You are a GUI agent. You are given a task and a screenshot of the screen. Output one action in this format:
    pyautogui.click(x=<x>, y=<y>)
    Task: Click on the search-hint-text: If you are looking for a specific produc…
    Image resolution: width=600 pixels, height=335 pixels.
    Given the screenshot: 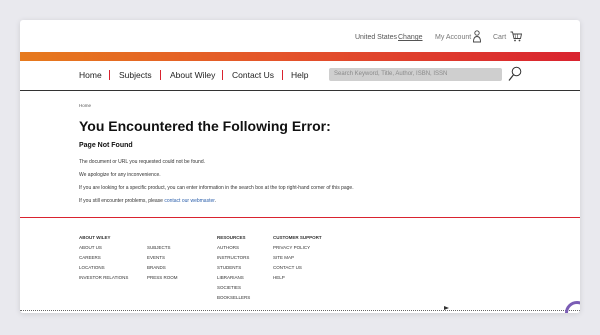 What is the action you would take?
    pyautogui.click(x=216, y=188)
    